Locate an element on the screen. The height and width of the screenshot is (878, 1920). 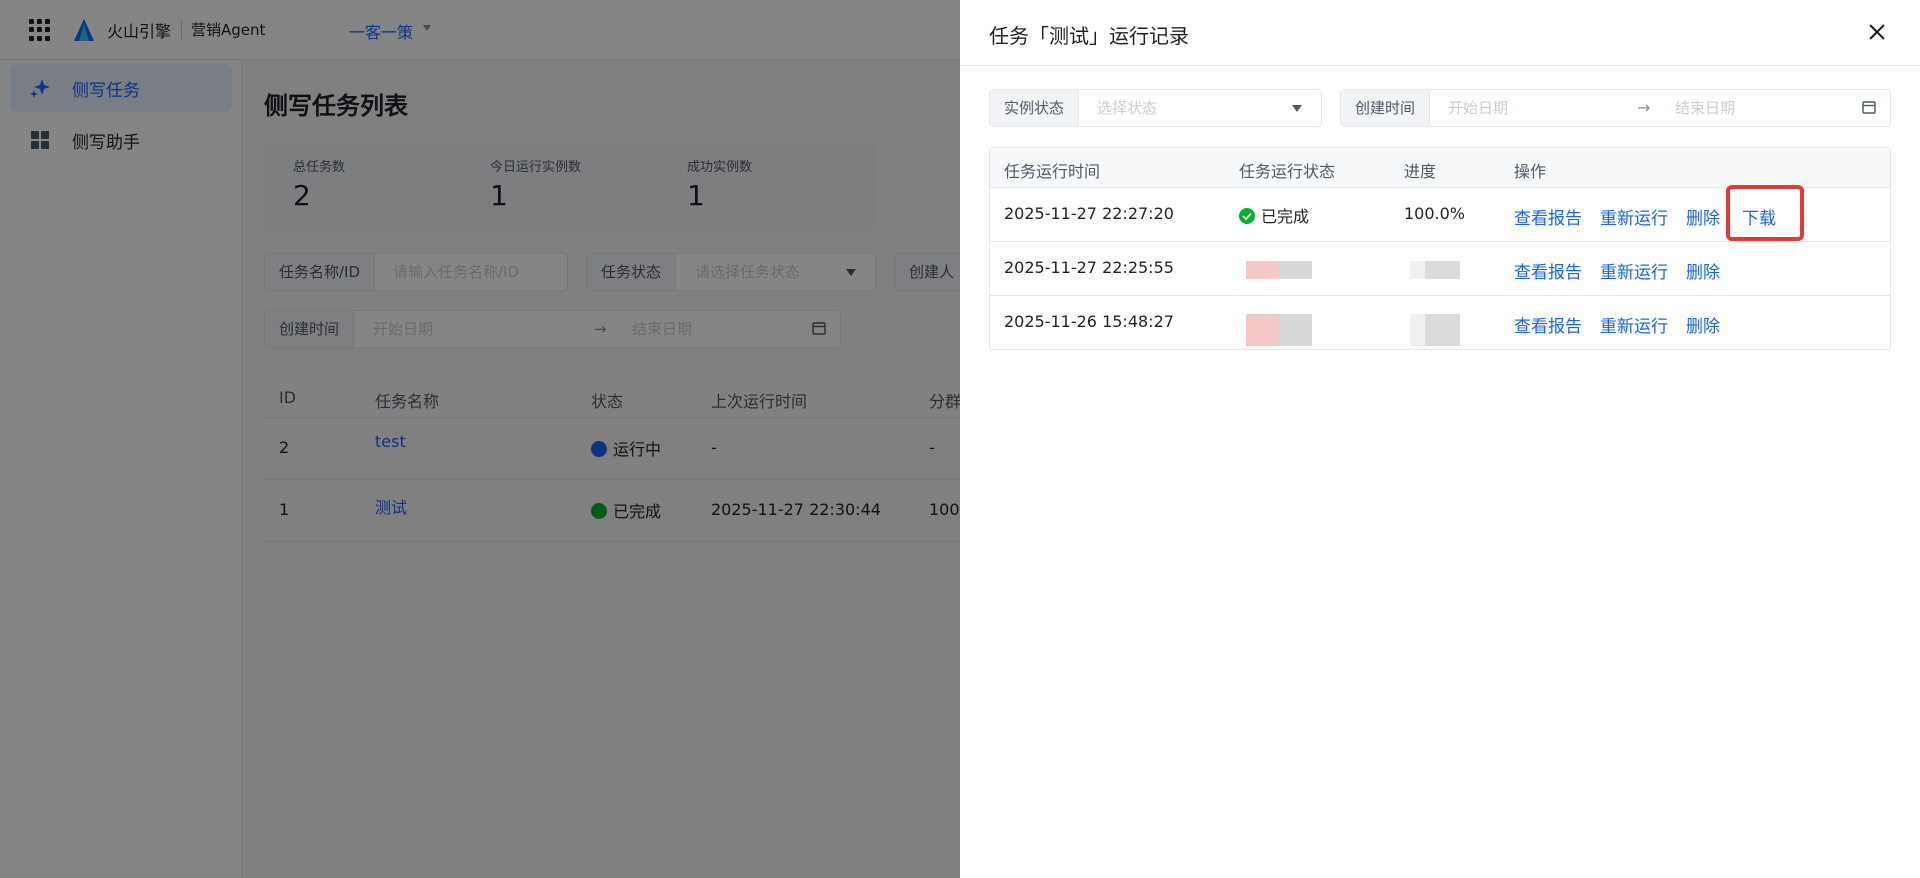
table-row: 2025-11-27 22:25:55 查看报告 重新运行 删除 is located at coordinates (1440, 269).